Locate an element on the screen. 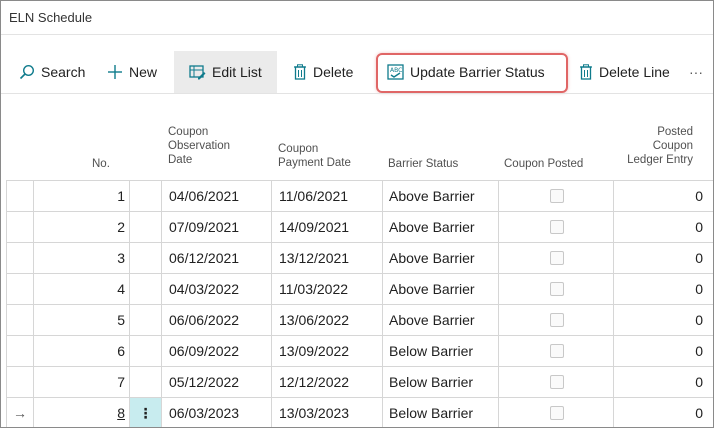  cell-coupon-payment-date: 11/03/2022 is located at coordinates (327, 289).